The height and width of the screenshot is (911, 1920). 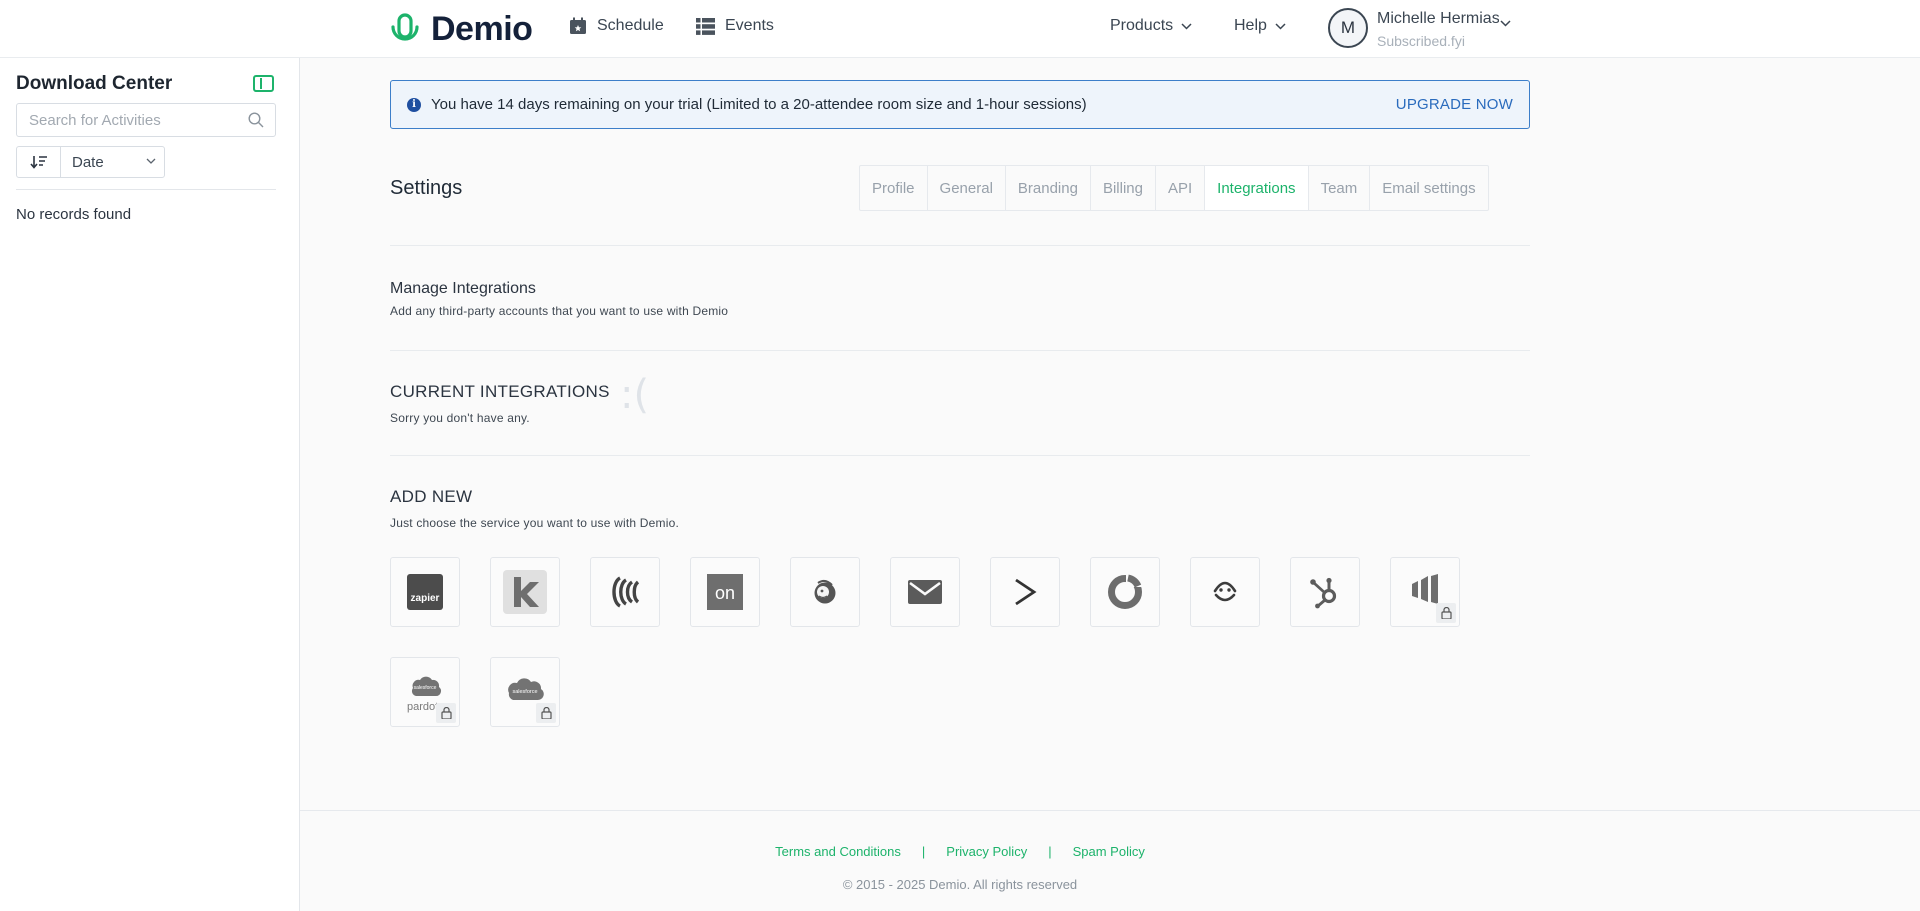 What do you see at coordinates (1048, 188) in the screenshot?
I see `tab-branding: Branding` at bounding box center [1048, 188].